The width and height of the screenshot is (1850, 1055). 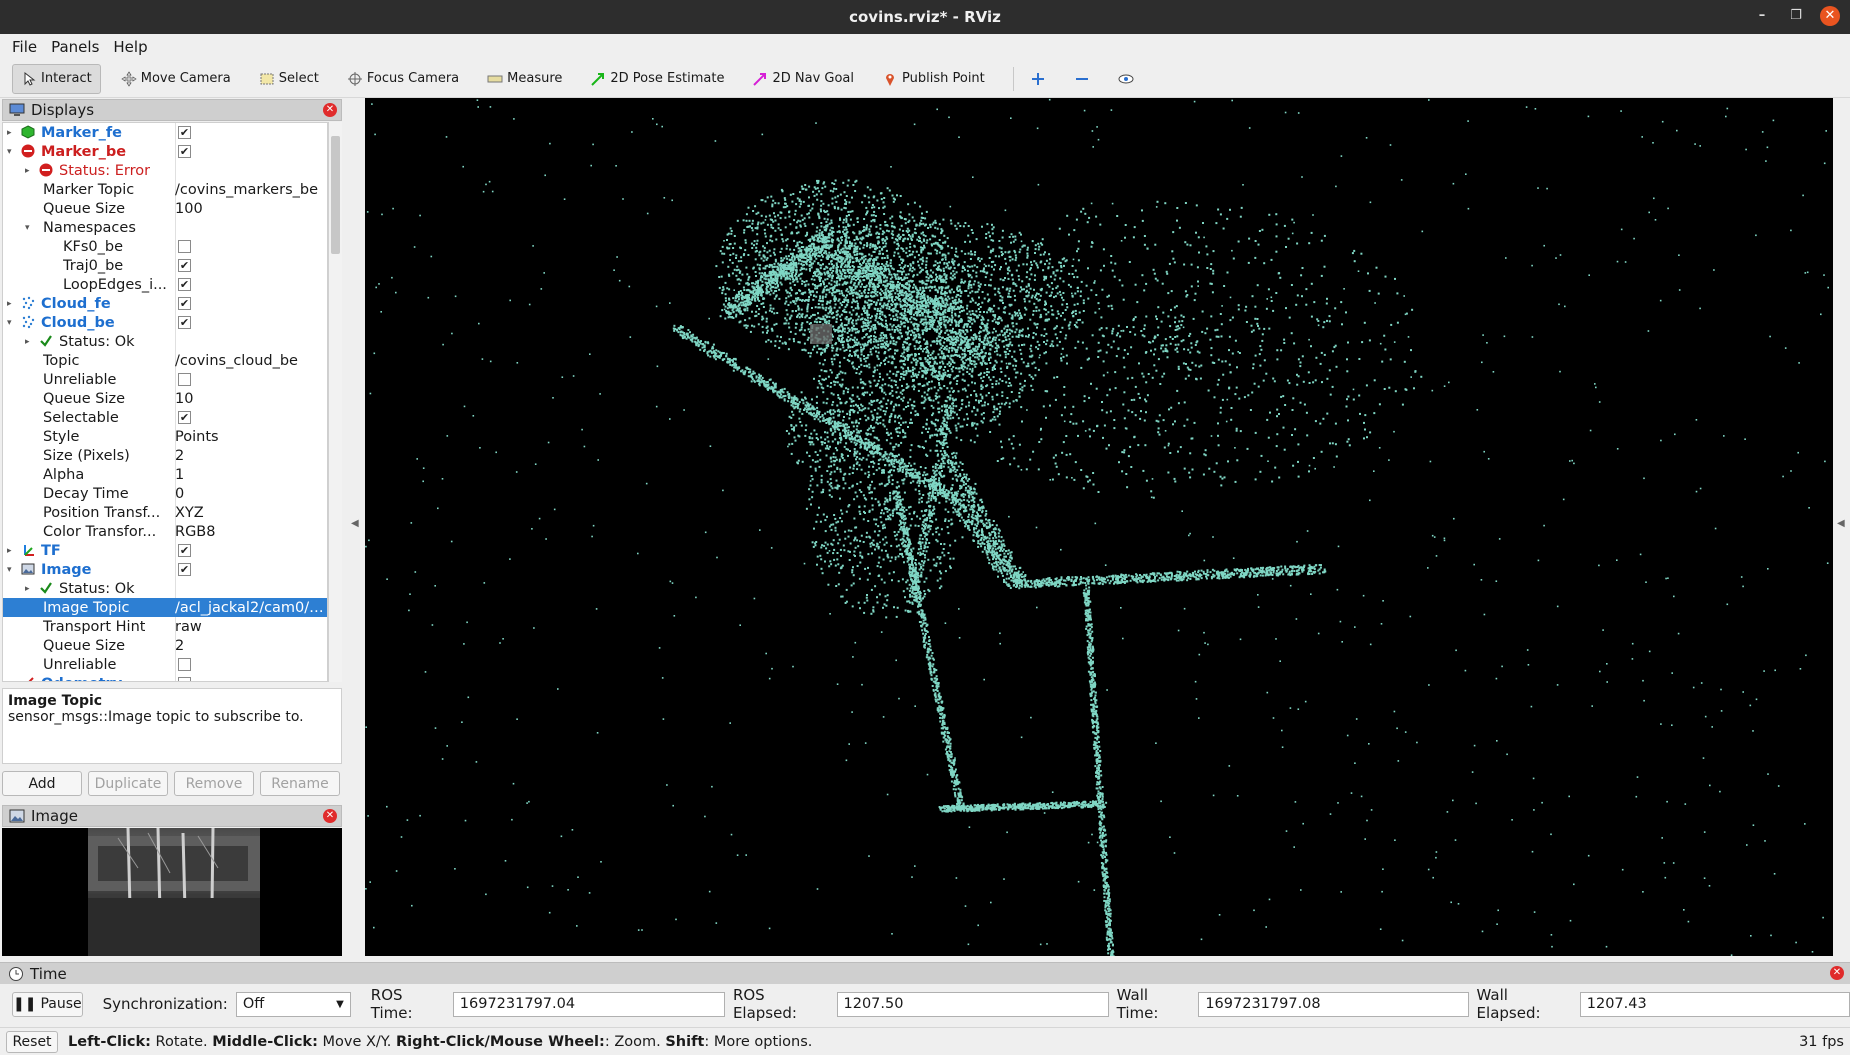 What do you see at coordinates (330, 816) in the screenshot?
I see `image-panel-close-icon: ✕` at bounding box center [330, 816].